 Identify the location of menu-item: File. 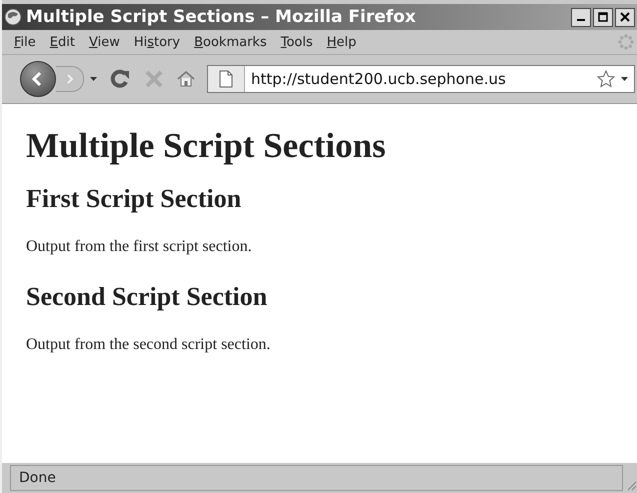
(28, 42).